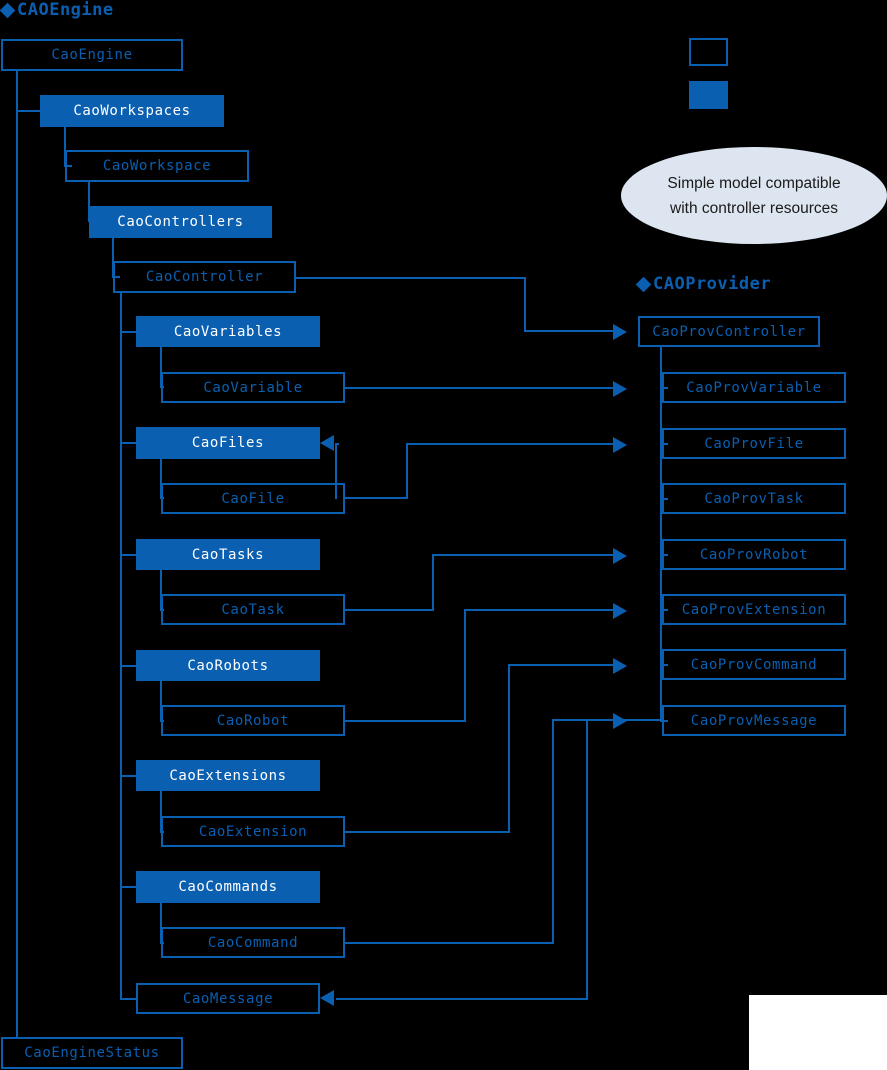 The image size is (887, 1070). I want to click on node-cao-variable: CaoVariable, so click(253, 387).